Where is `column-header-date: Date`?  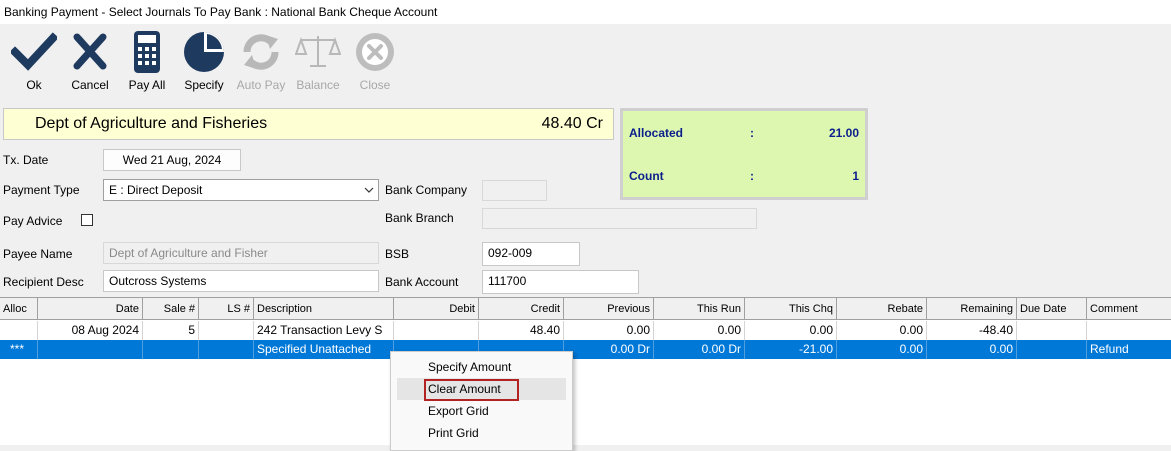
column-header-date: Date is located at coordinates (90, 308).